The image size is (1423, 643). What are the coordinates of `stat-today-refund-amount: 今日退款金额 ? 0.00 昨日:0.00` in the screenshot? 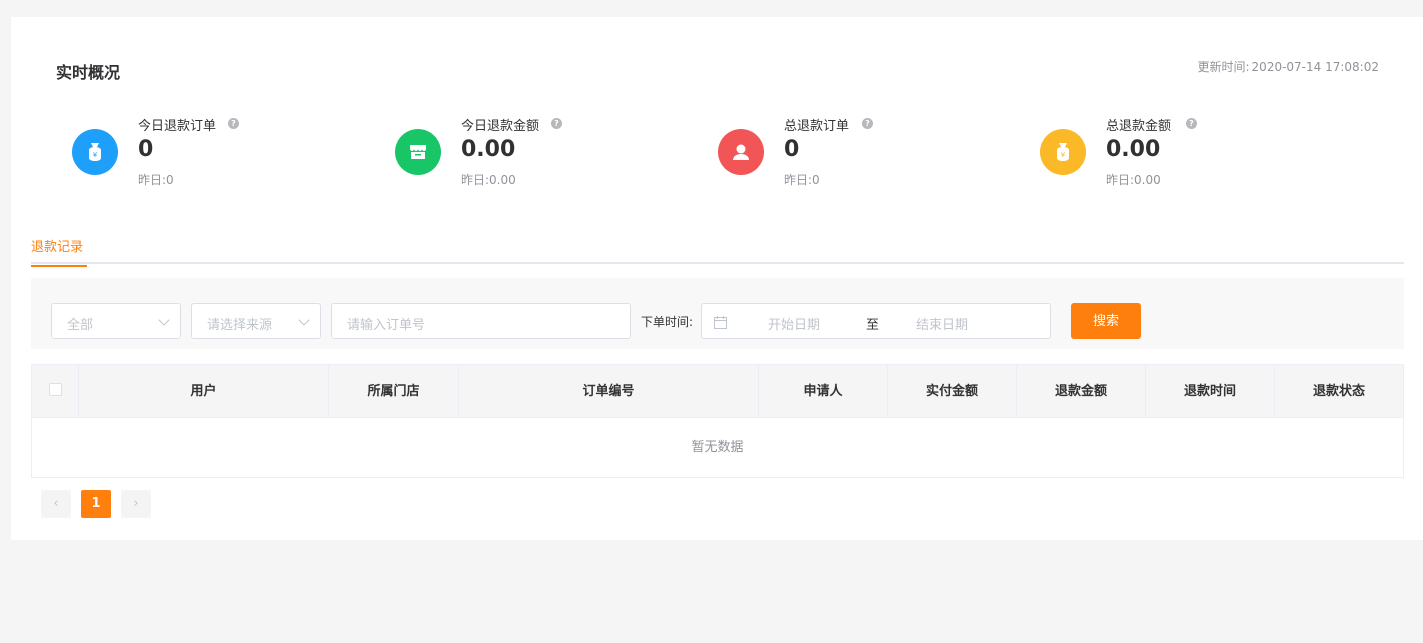 It's located at (545, 155).